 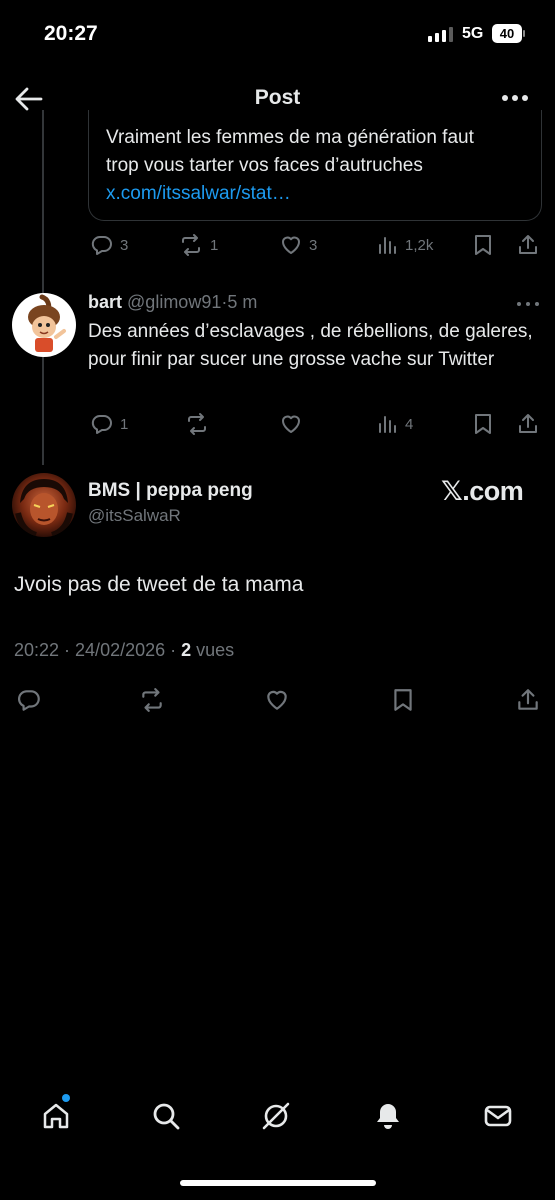 I want to click on post-views-count: 2, so click(x=186, y=650).